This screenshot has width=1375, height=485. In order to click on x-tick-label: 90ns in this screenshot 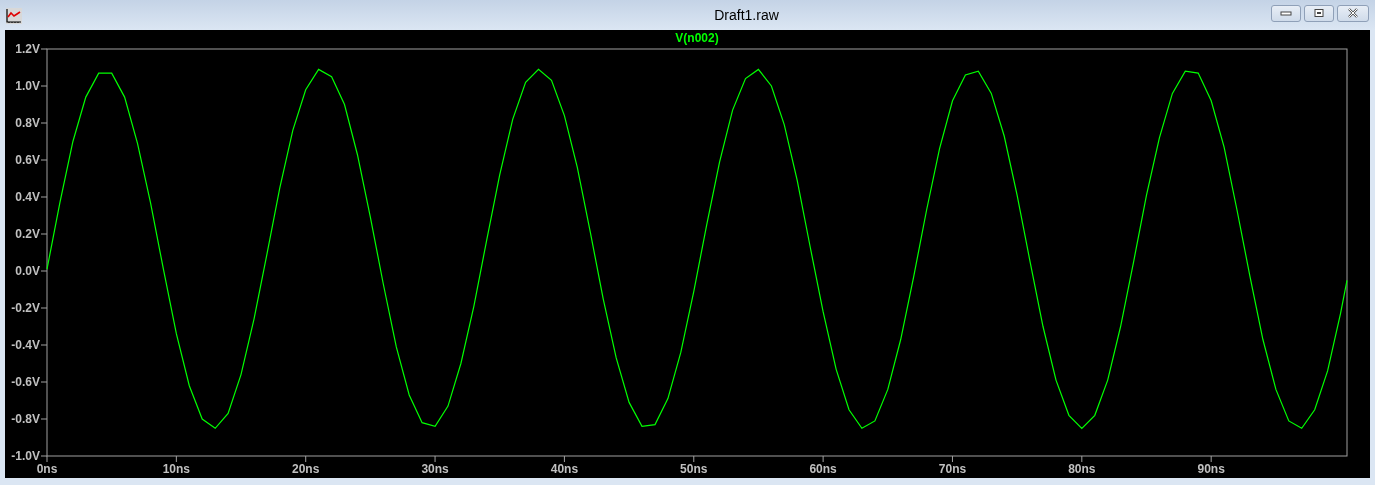, I will do `click(1211, 469)`.